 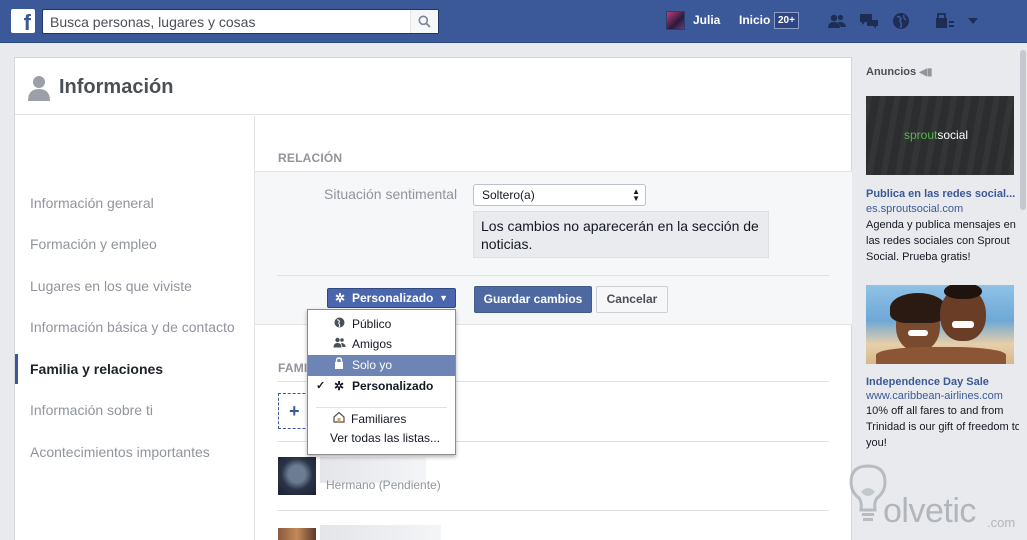 I want to click on privacy-option-custom: ✓ ✲ Personalizado, so click(x=381, y=386).